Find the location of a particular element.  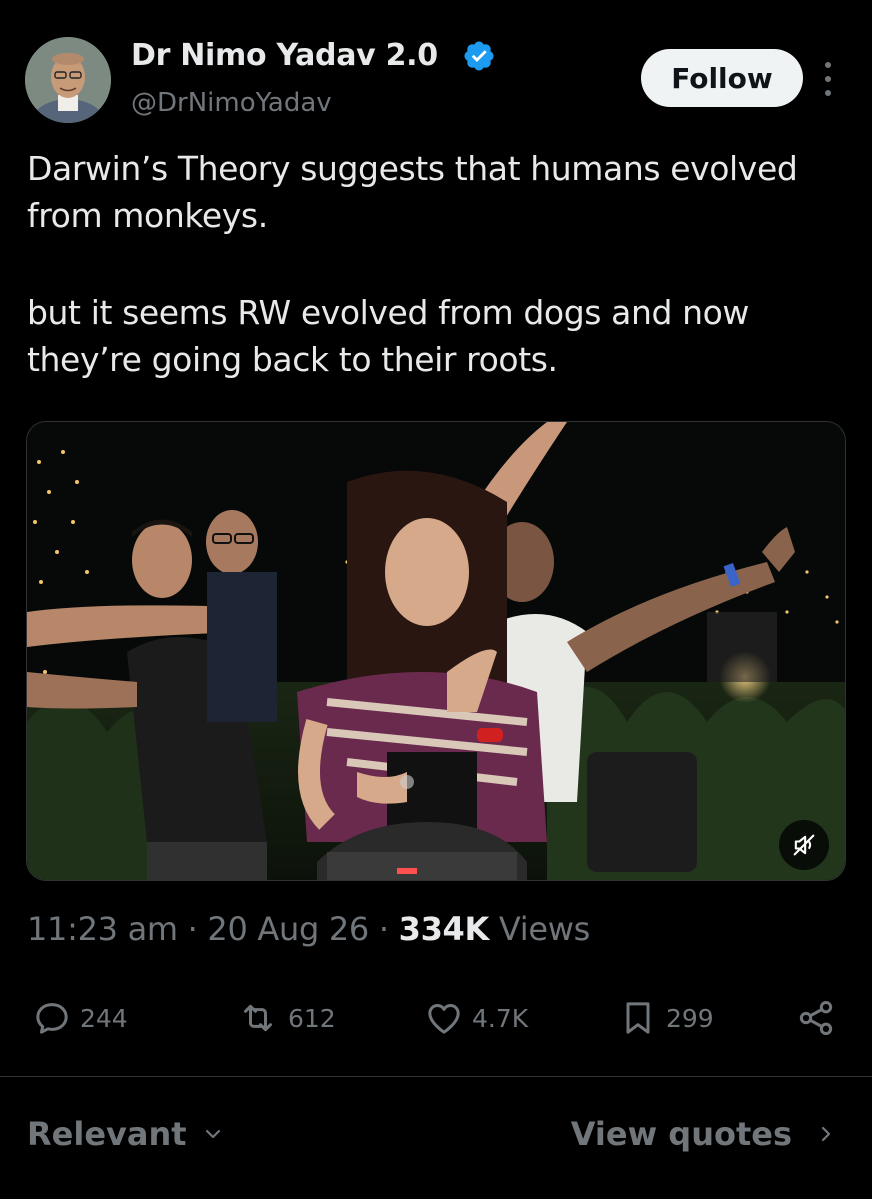

tweet-time: 11:23 am is located at coordinates (102, 929).